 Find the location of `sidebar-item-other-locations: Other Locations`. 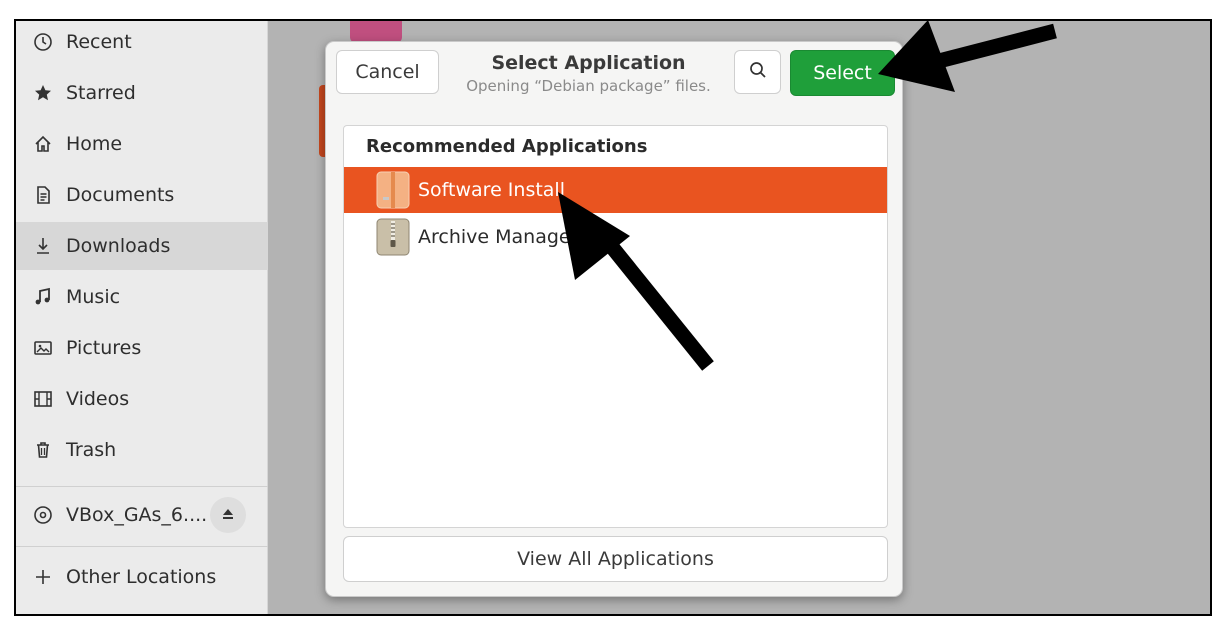

sidebar-item-other-locations: Other Locations is located at coordinates (142, 577).